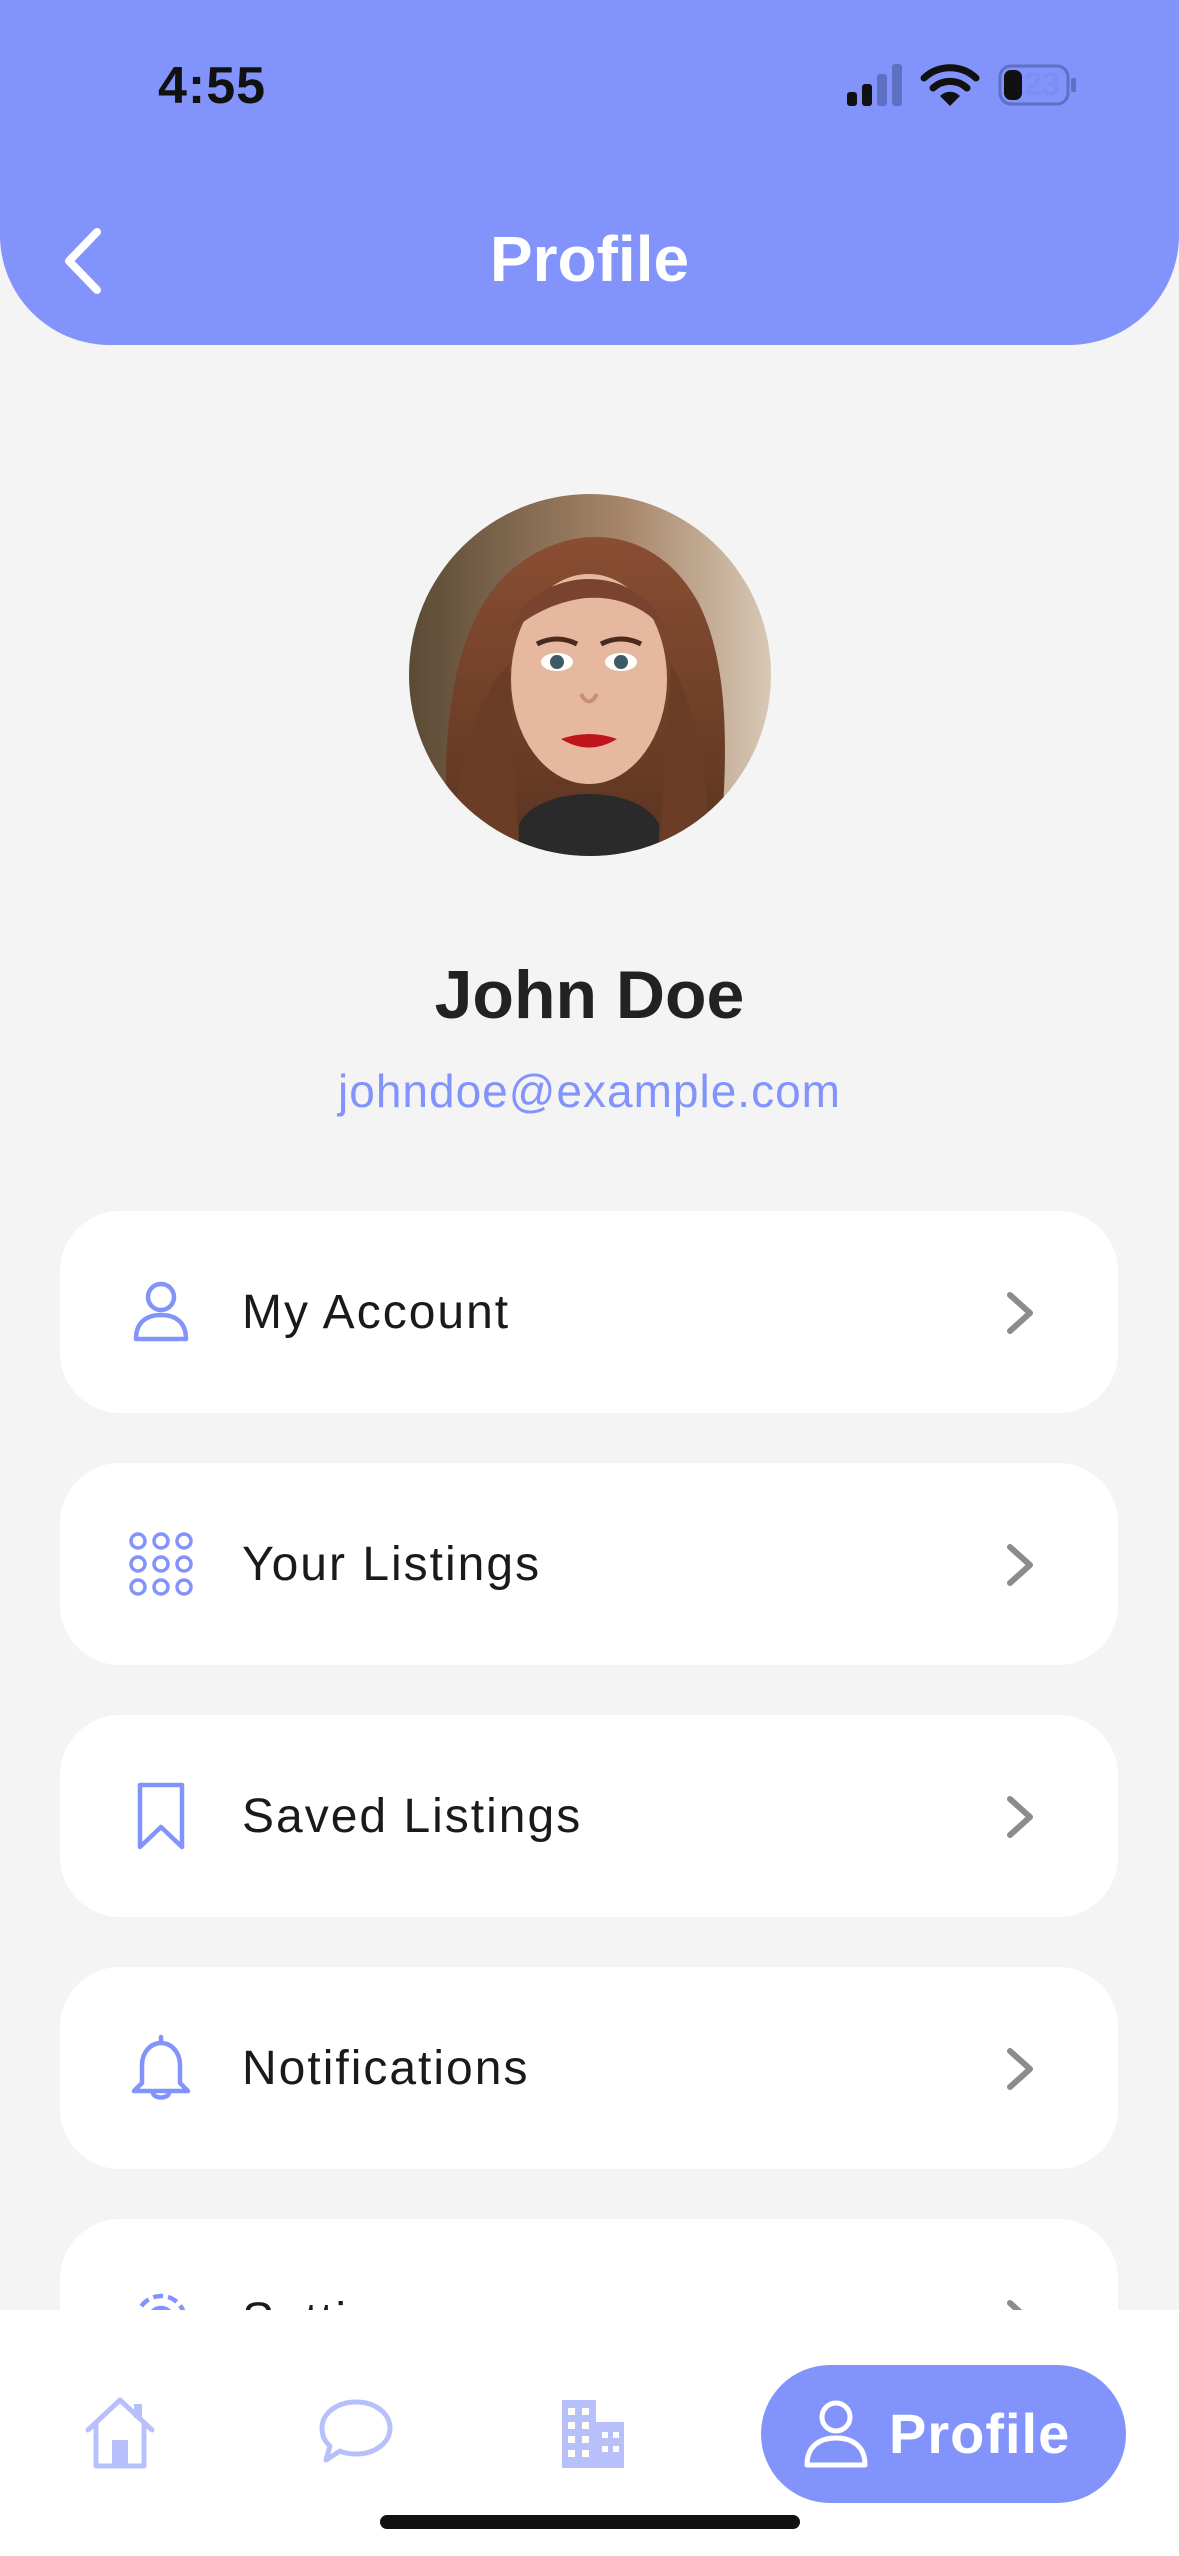  What do you see at coordinates (161, 1816) in the screenshot?
I see `bookmark-icon` at bounding box center [161, 1816].